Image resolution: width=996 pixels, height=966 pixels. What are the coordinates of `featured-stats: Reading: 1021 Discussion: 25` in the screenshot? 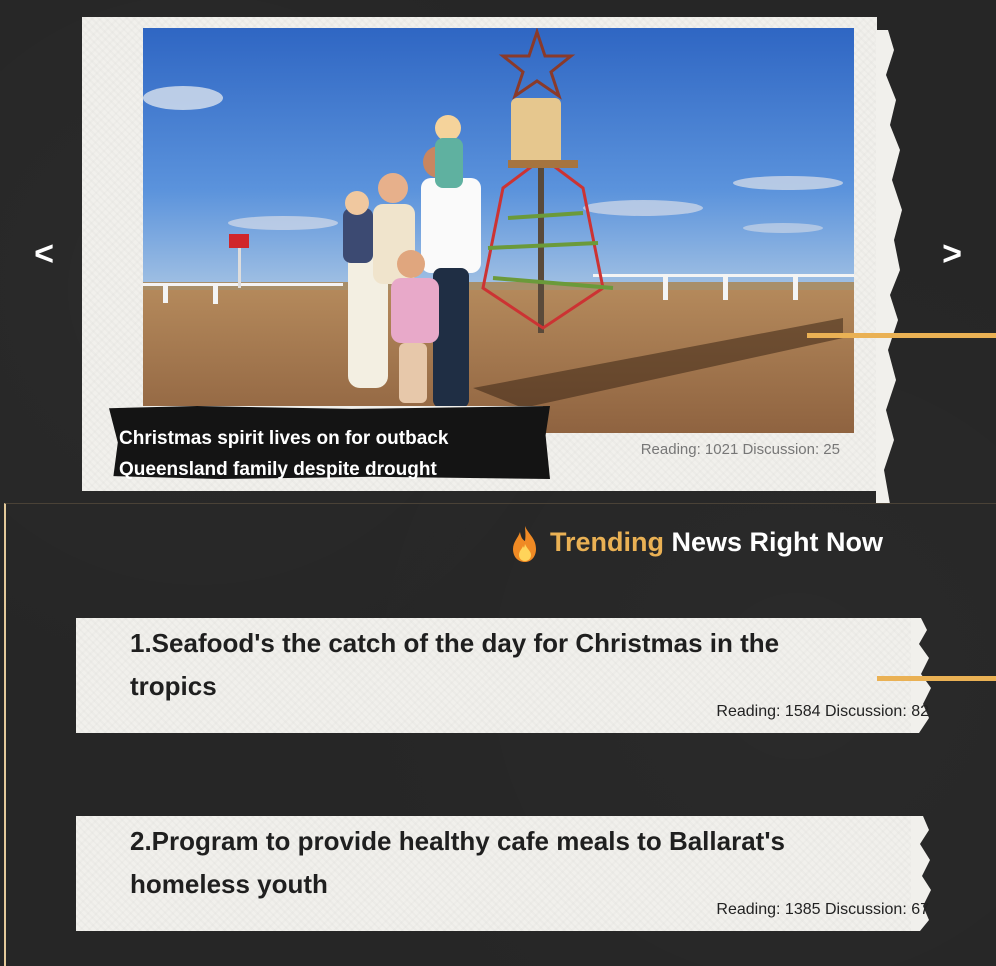 It's located at (740, 449).